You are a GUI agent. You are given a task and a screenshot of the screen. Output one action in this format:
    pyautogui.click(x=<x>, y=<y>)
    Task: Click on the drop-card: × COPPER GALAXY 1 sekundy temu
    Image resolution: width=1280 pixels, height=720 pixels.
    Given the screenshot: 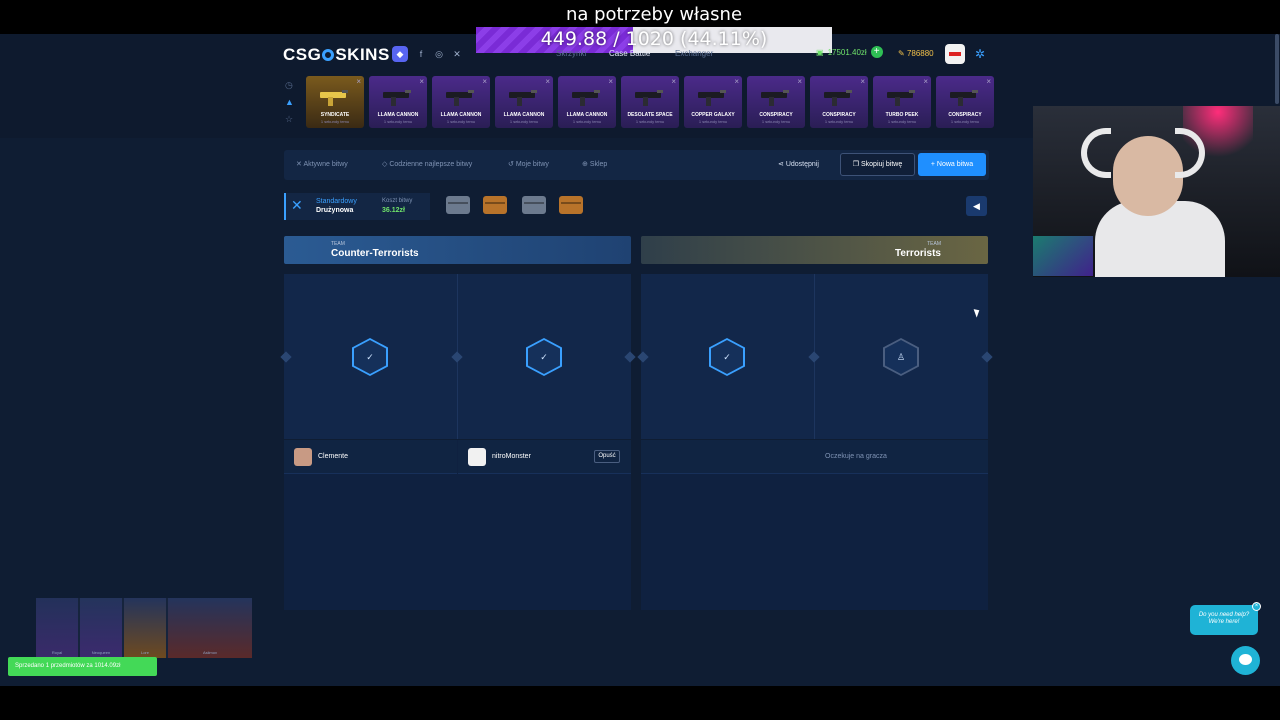 What is the action you would take?
    pyautogui.click(x=713, y=102)
    